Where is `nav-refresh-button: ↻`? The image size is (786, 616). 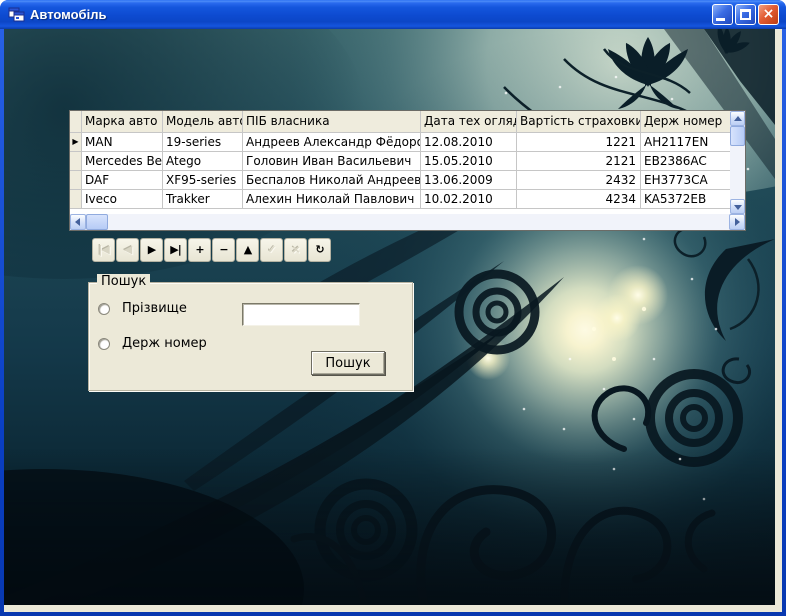 nav-refresh-button: ↻ is located at coordinates (319, 250).